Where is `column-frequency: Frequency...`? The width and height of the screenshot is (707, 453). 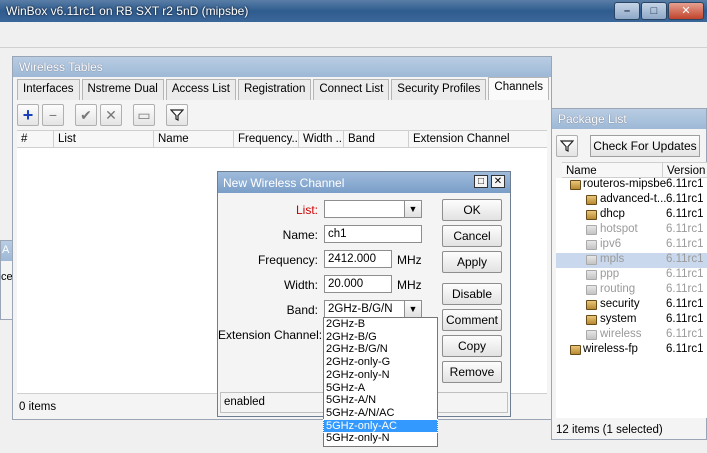 column-frequency: Frequency... is located at coordinates (265, 139).